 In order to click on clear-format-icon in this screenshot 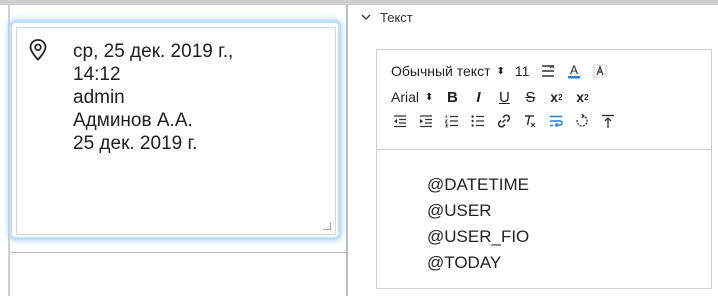, I will do `click(530, 121)`.